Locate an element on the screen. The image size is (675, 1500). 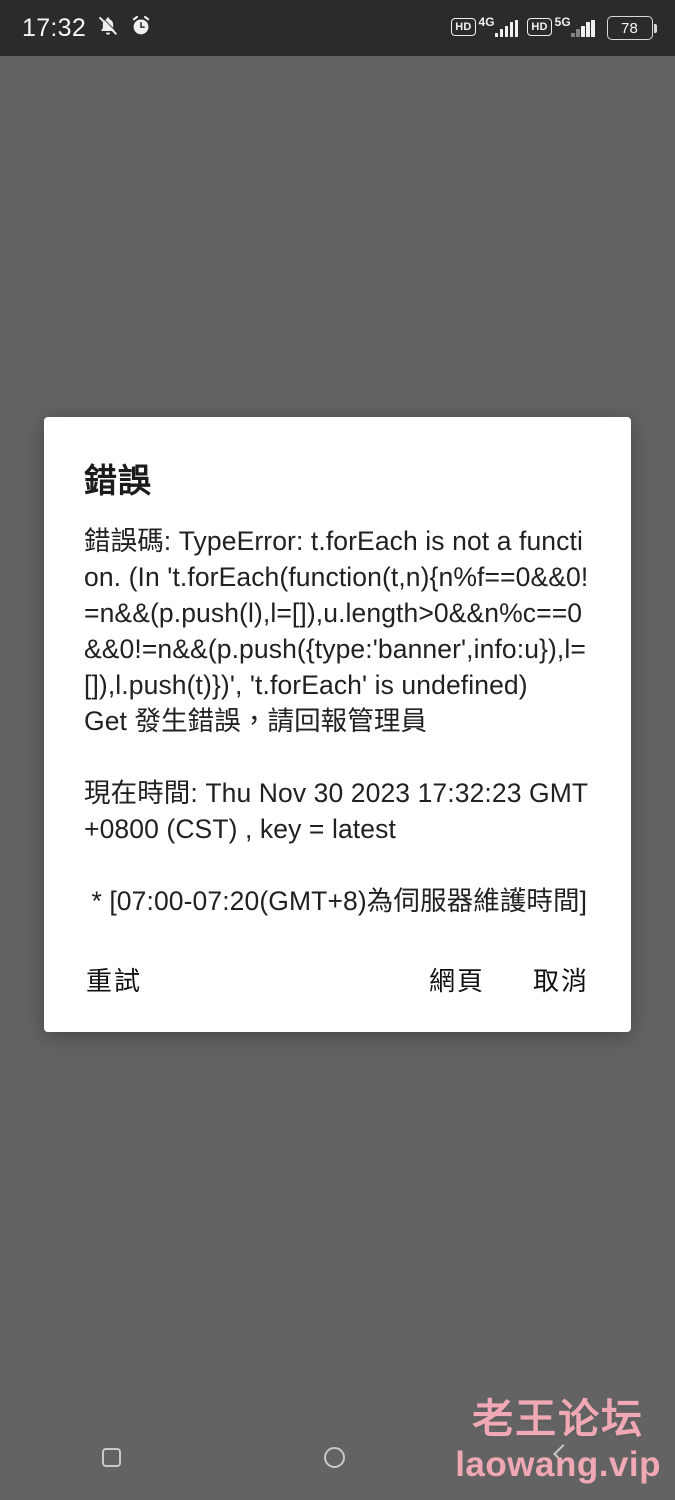
sim1-indicator: HD 4G is located at coordinates (485, 26).